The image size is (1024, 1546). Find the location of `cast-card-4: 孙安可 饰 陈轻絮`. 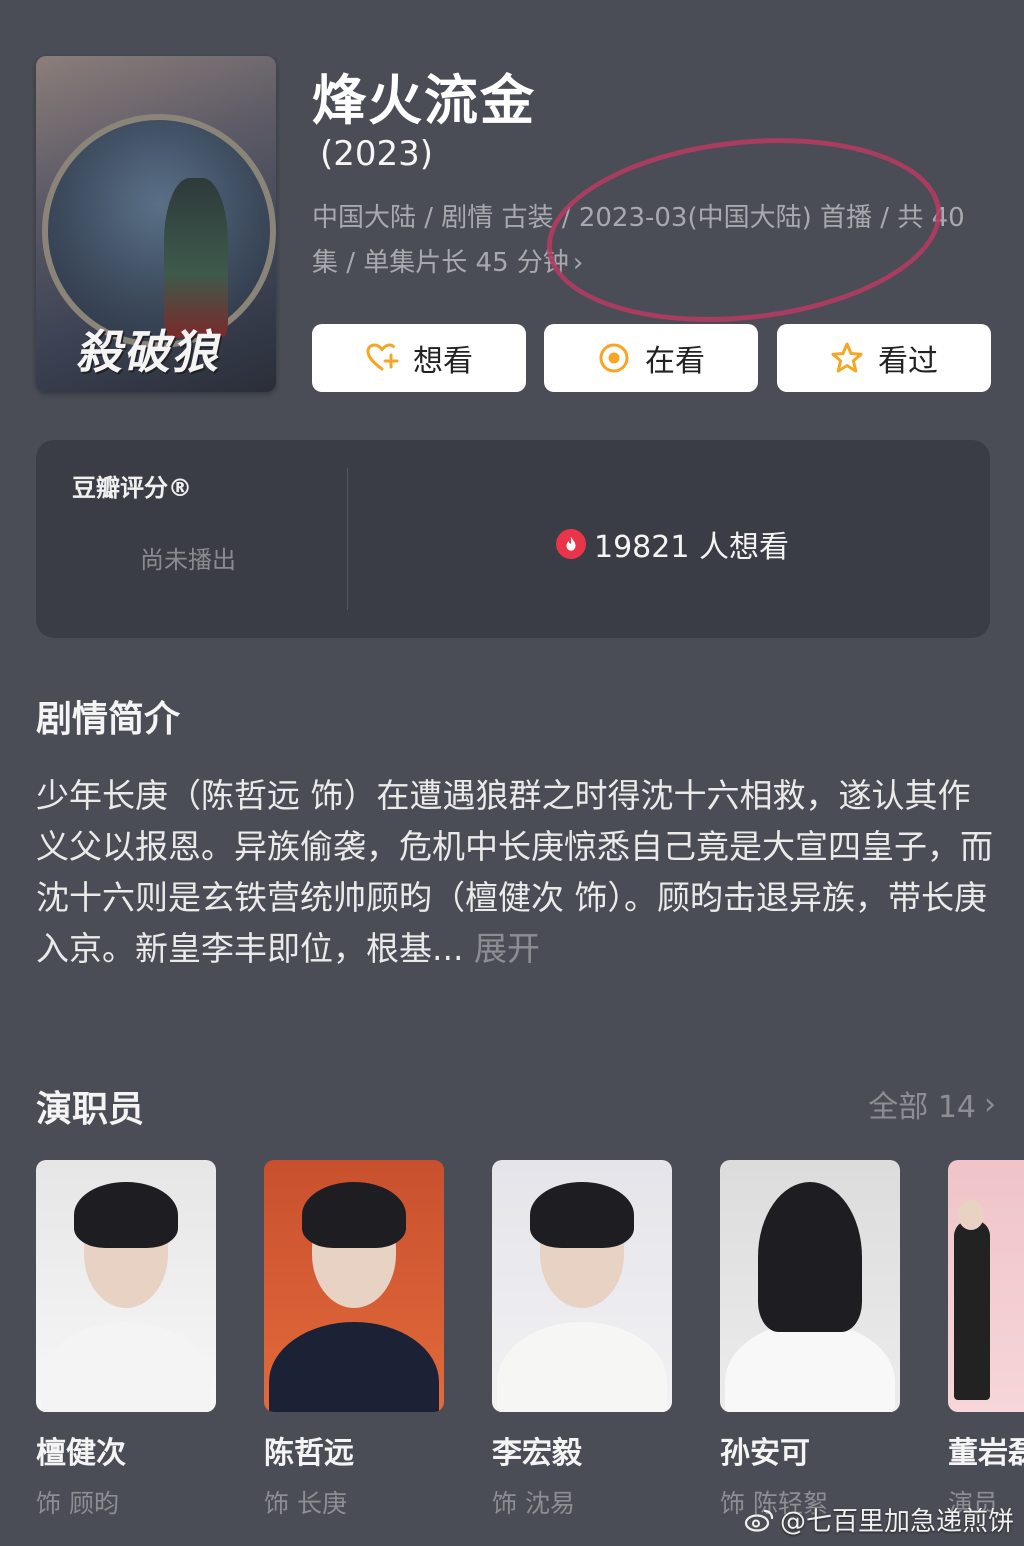

cast-card-4: 孙安可 饰 陈轻絮 is located at coordinates (810, 1340).